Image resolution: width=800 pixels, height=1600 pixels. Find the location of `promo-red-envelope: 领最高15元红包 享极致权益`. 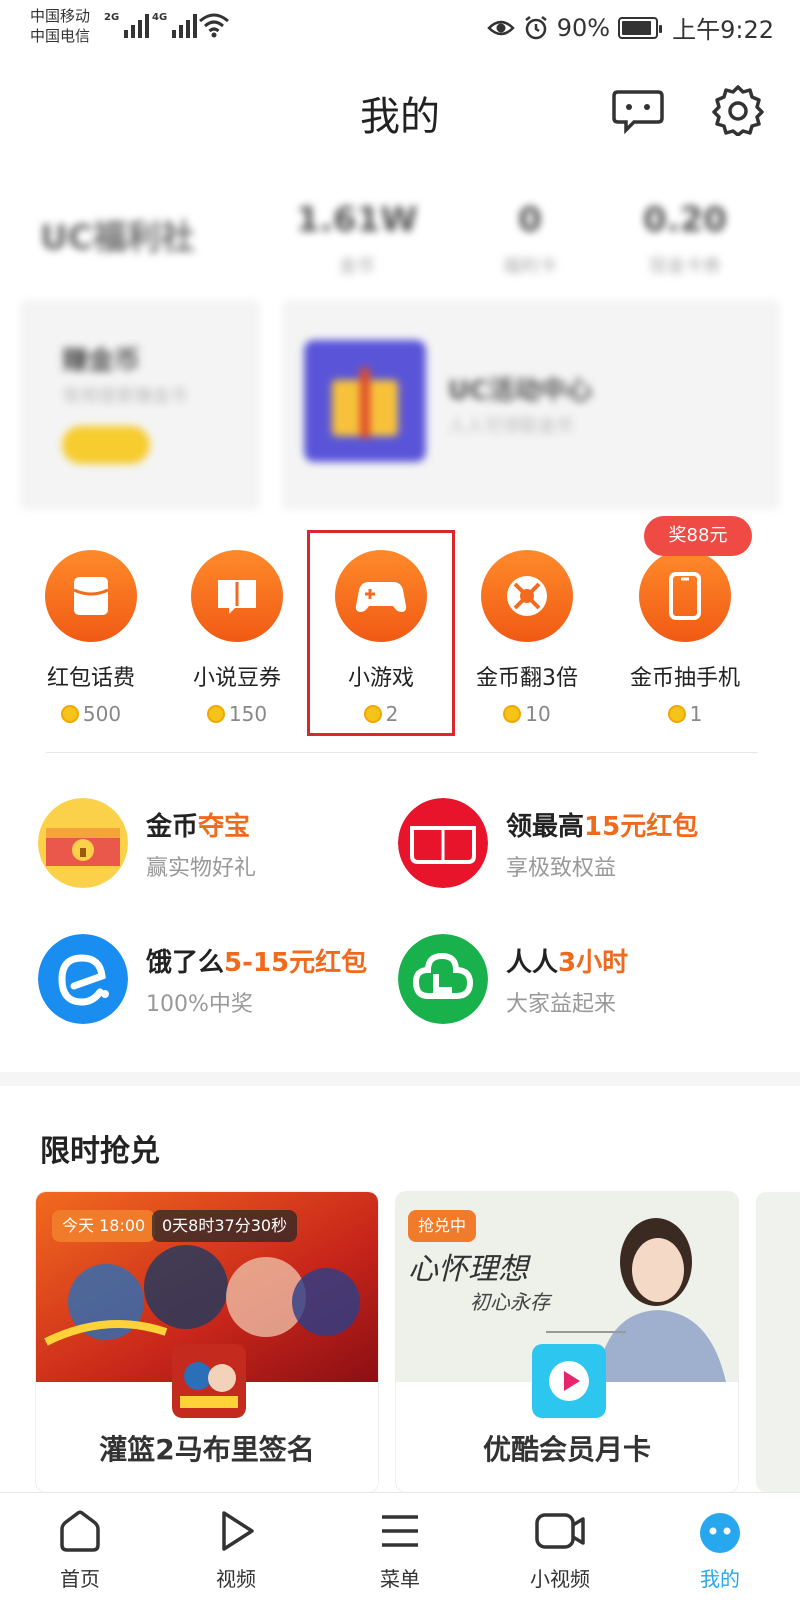

promo-red-envelope: 领最高15元红包 享极致权益 is located at coordinates (583, 844).